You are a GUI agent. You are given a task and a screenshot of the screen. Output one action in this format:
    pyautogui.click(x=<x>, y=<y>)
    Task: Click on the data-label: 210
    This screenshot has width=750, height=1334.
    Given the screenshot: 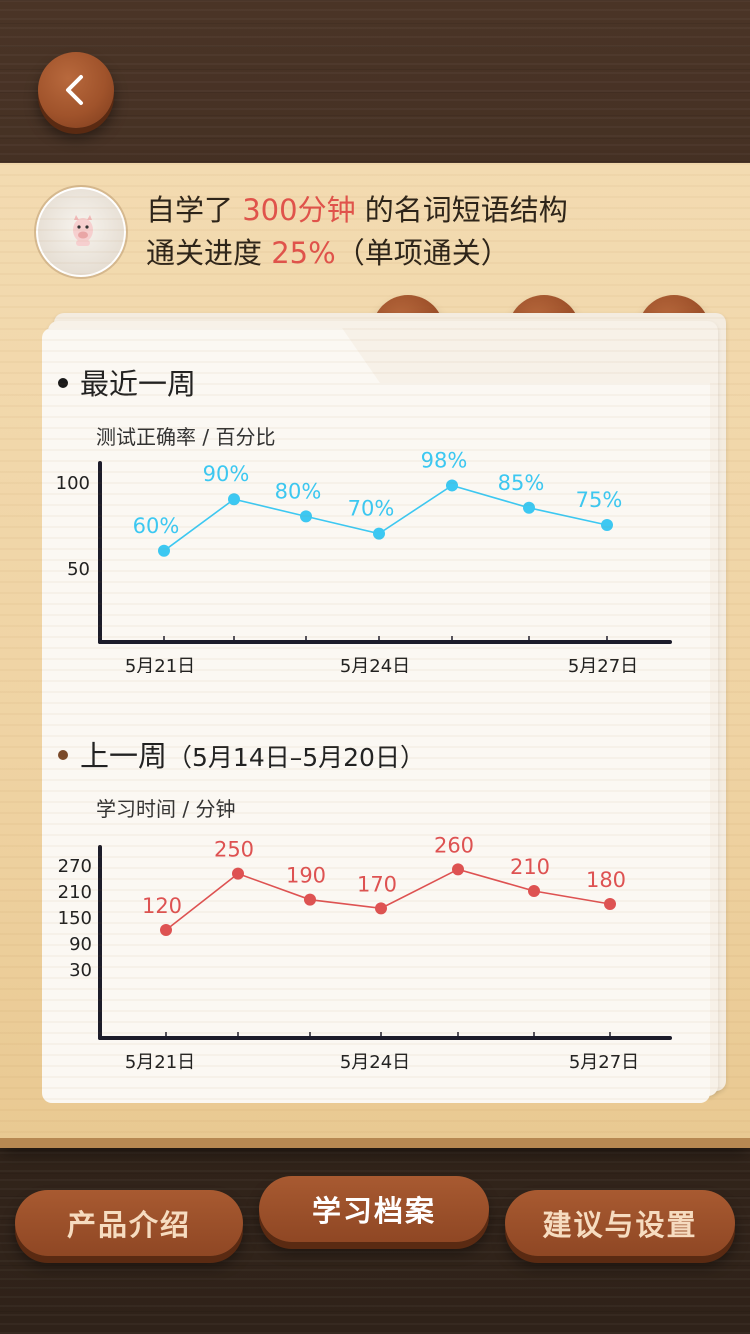 What is the action you would take?
    pyautogui.click(x=530, y=867)
    